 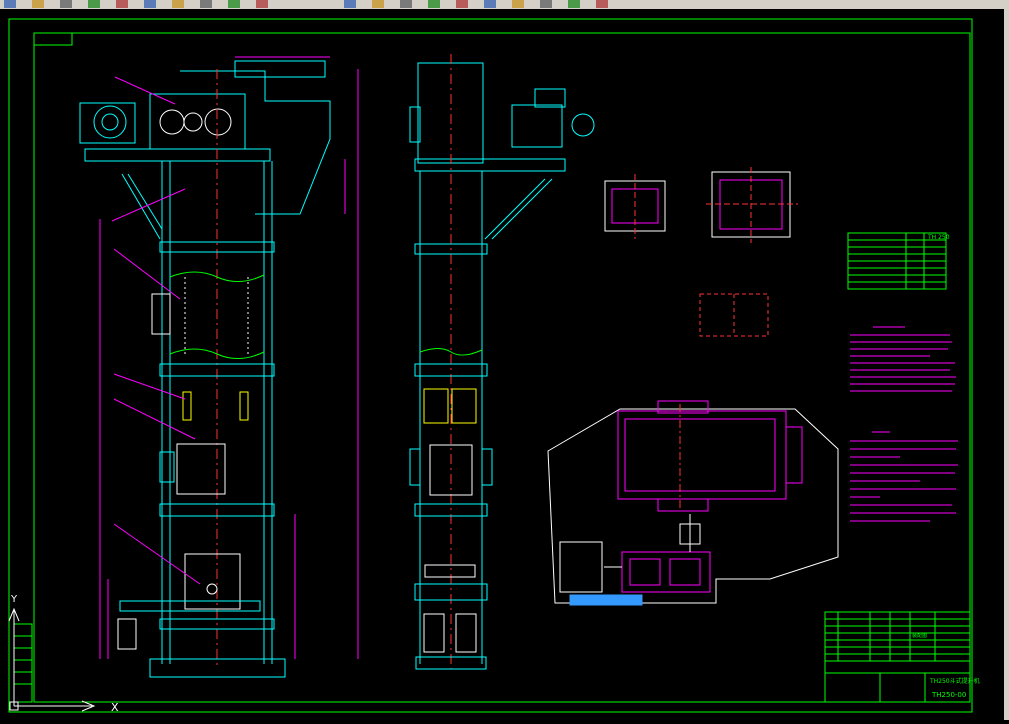 What do you see at coordinates (954, 681) in the screenshot?
I see `title-drawing-name: TH250斗式提升机` at bounding box center [954, 681].